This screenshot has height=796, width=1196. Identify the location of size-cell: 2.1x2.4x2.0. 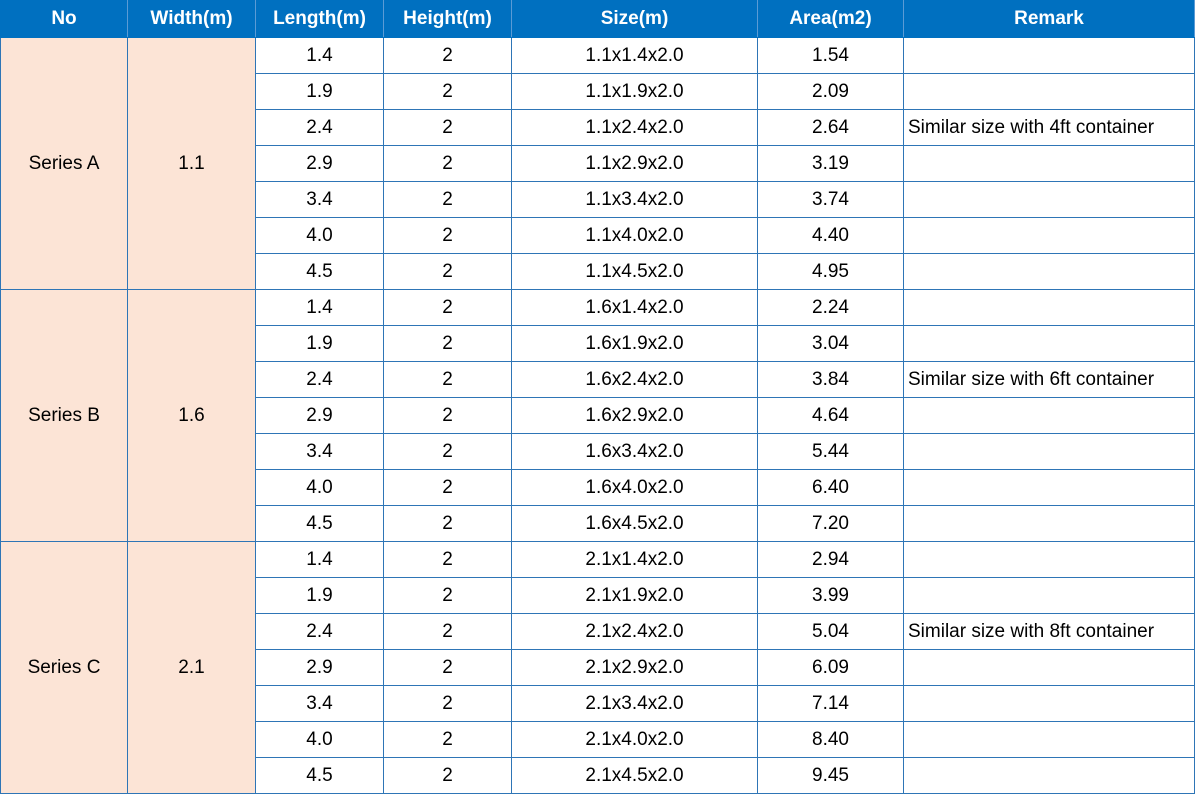
(634, 631).